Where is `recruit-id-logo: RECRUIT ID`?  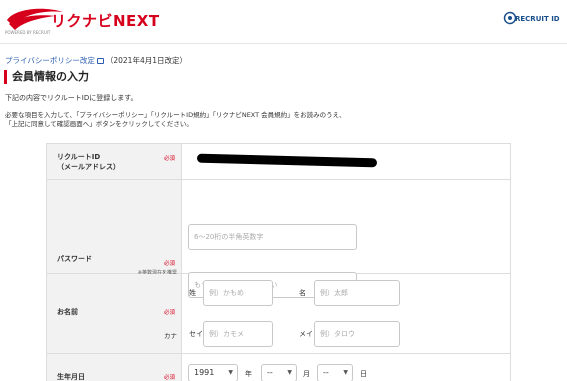
recruit-id-logo: RECRUIT ID is located at coordinates (533, 21).